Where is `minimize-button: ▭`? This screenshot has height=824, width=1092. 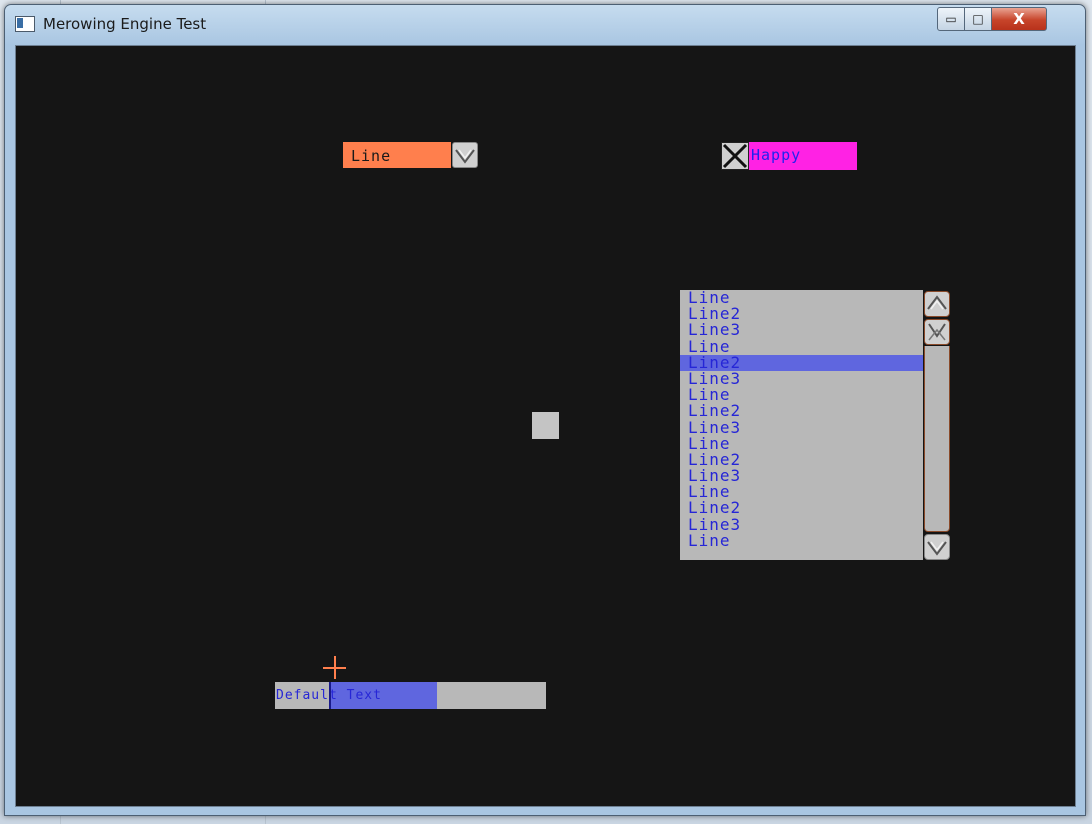 minimize-button: ▭ is located at coordinates (951, 19).